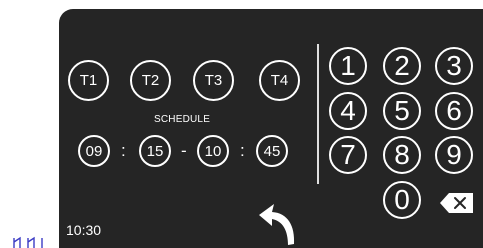  I want to click on timer-button-t3: T3, so click(213, 80).